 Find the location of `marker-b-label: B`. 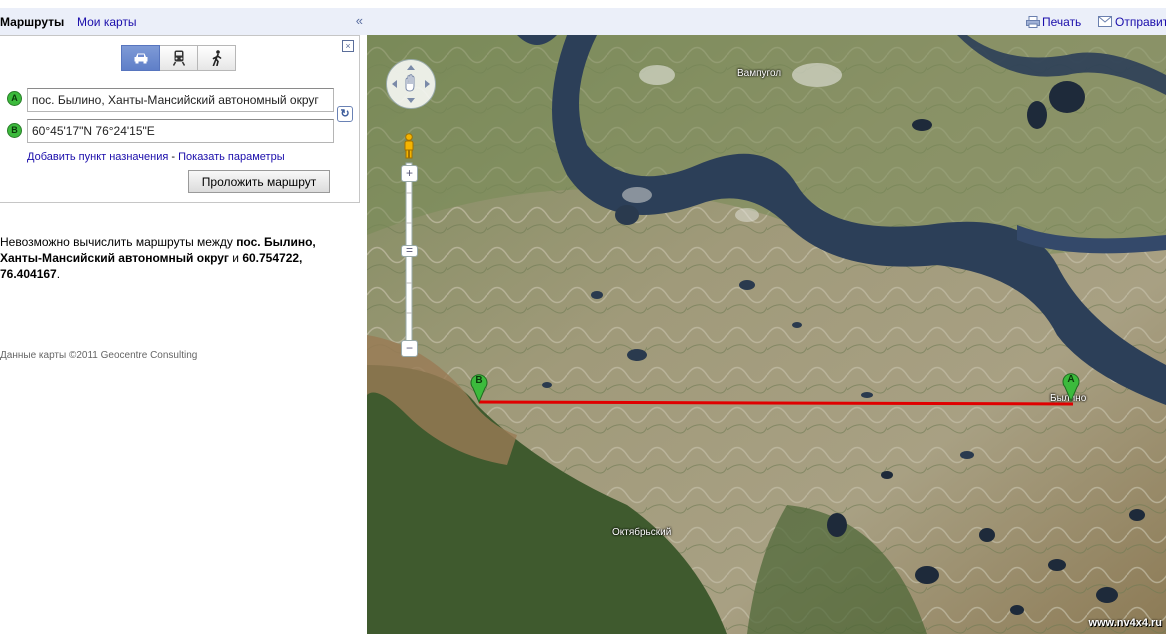

marker-b-label: B is located at coordinates (479, 380).